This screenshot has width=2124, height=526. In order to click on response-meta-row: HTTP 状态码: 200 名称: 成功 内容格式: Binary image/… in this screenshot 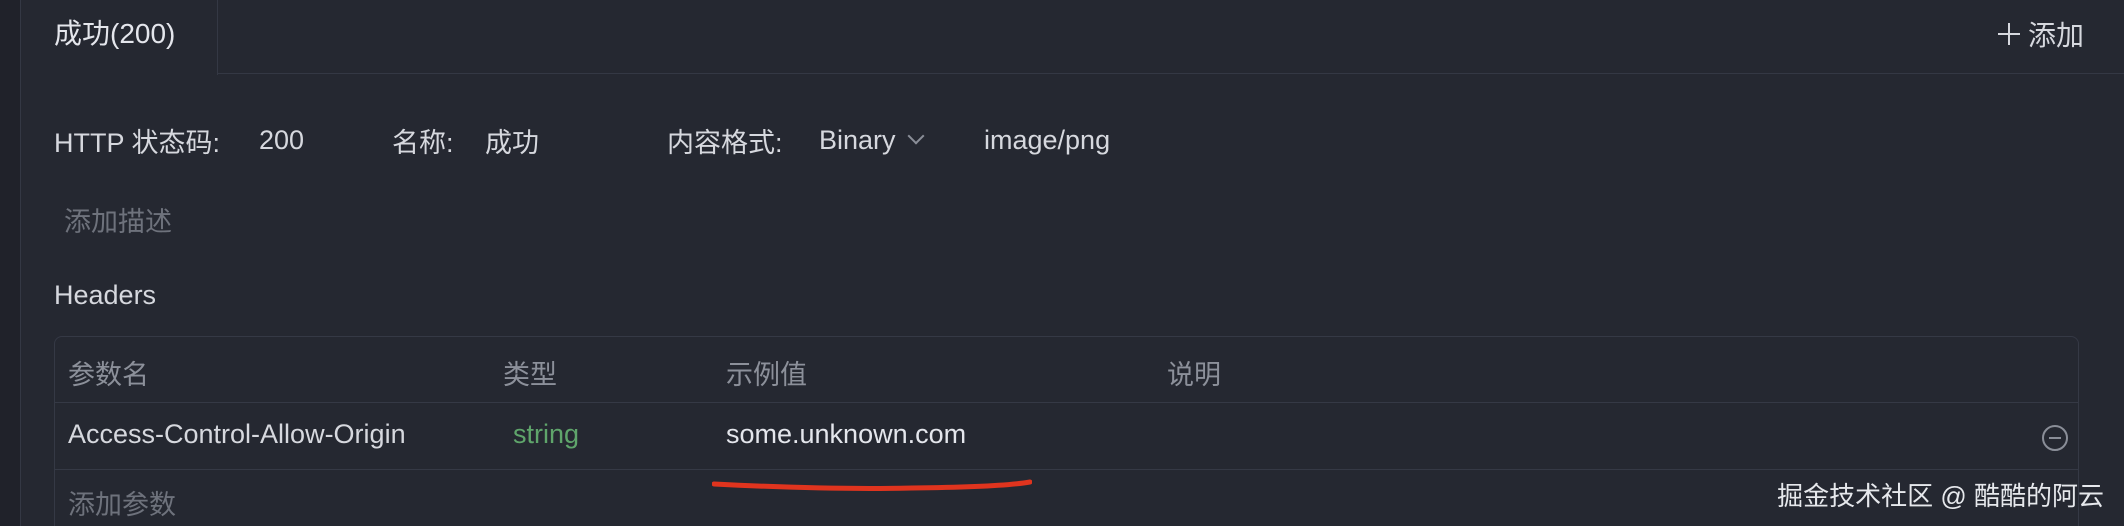, I will do `click(582, 140)`.